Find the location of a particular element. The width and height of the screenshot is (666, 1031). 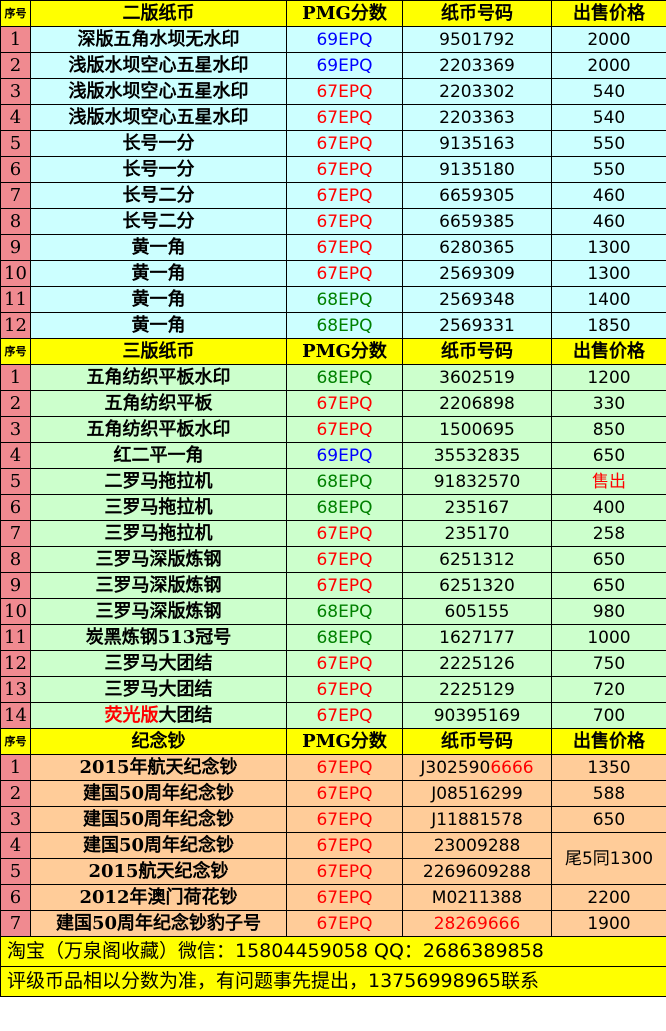

row-number: 3 is located at coordinates (15, 819).